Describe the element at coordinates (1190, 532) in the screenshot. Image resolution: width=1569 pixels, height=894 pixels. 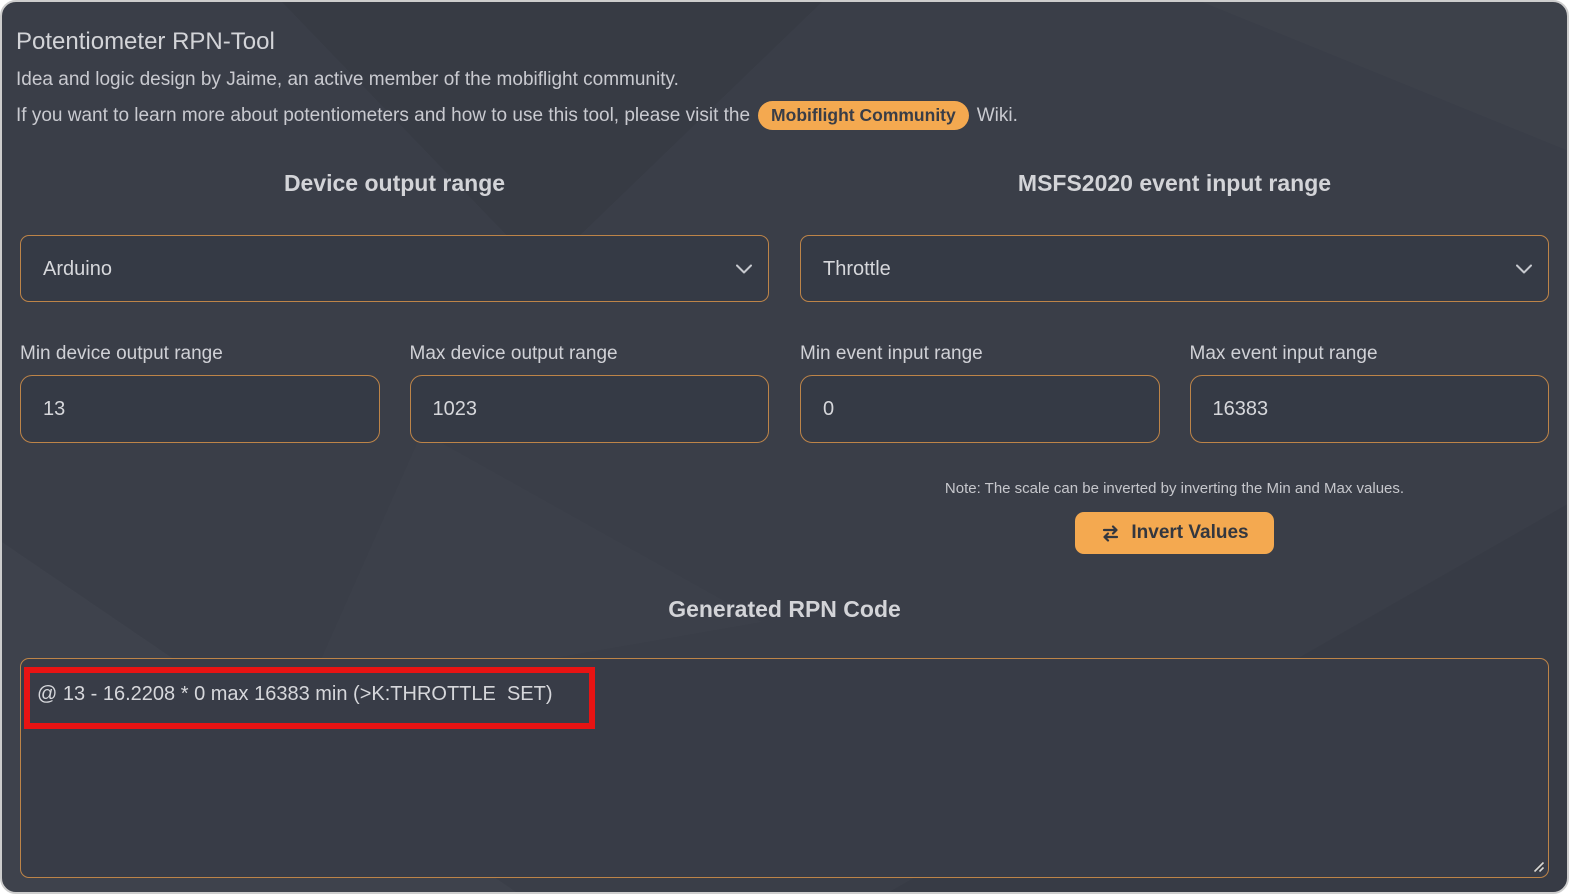
I see `invert-values-label: Invert Values` at that location.